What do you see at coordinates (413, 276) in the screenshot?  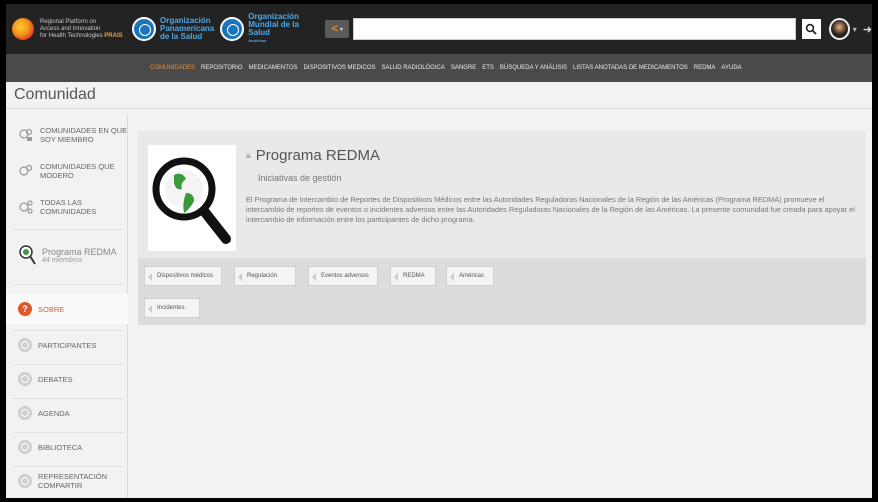 I see `tag-redma: REDMA` at bounding box center [413, 276].